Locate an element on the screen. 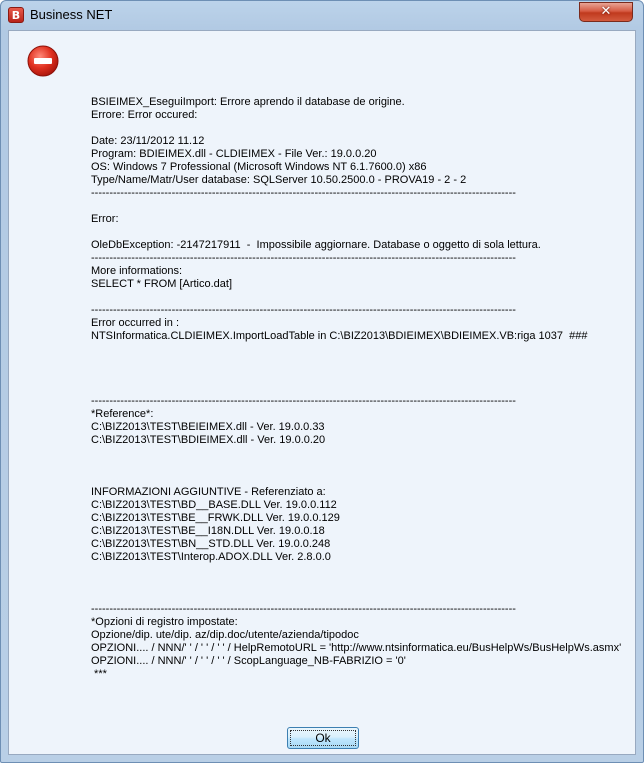 The width and height of the screenshot is (644, 763). app-logo-icon: B is located at coordinates (16, 15).